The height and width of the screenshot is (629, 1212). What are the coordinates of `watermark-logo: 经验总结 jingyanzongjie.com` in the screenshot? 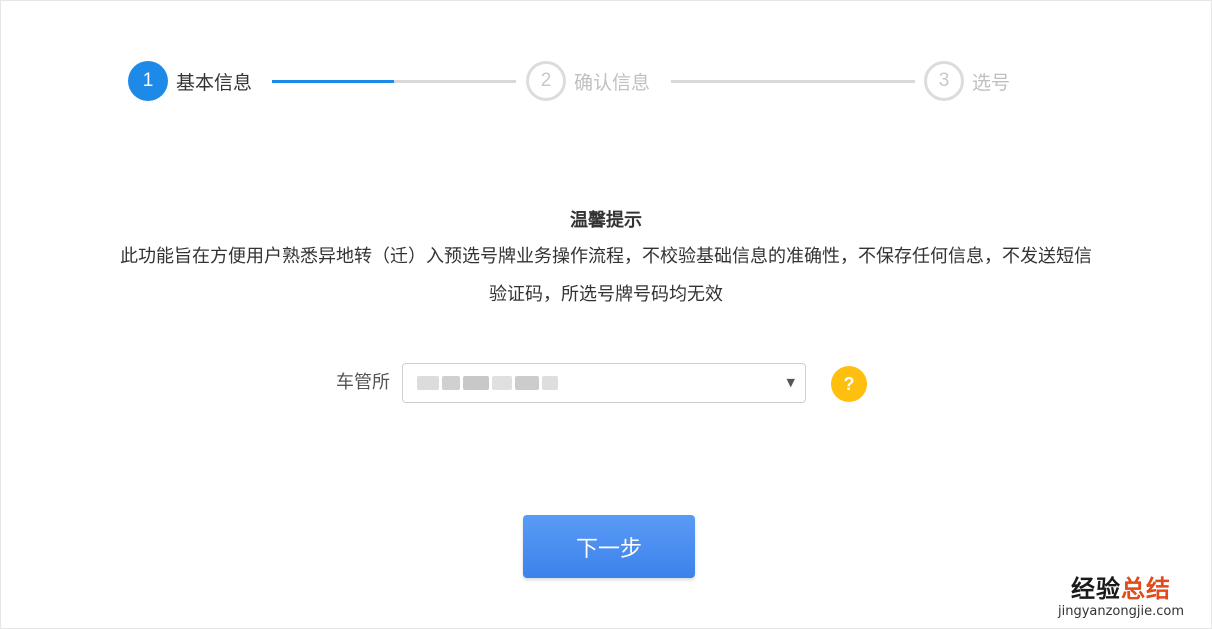 It's located at (1121, 598).